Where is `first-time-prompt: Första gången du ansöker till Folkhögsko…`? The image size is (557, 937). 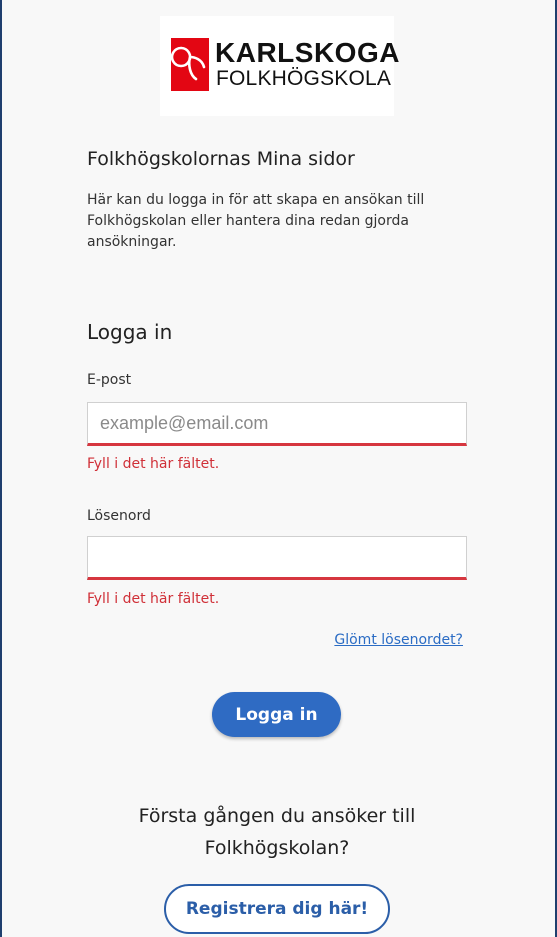
first-time-prompt: Första gången du ansöker till Folkhögsko… is located at coordinates (277, 832).